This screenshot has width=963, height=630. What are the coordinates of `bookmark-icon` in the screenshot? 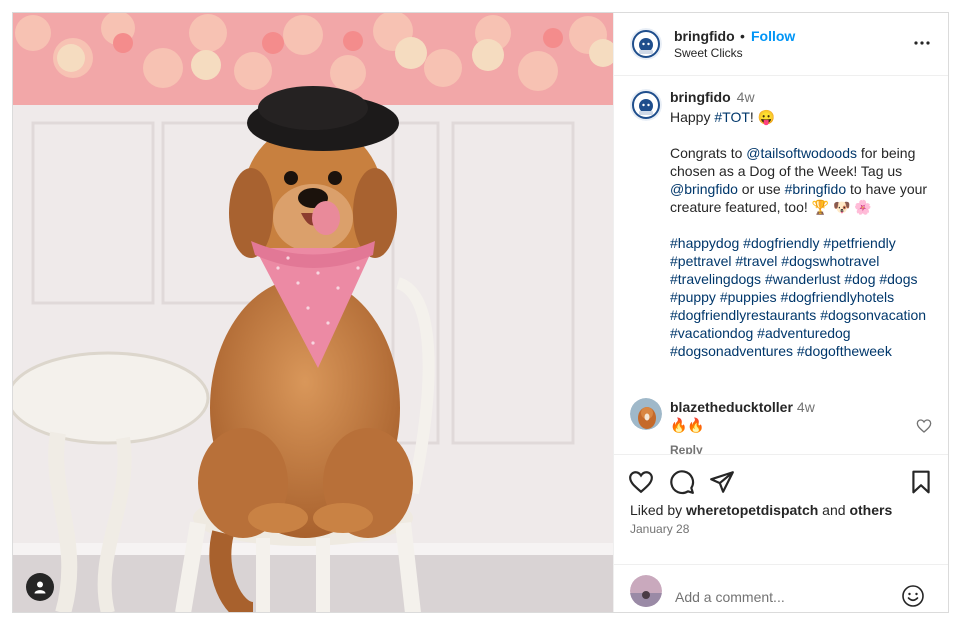 It's located at (921, 482).